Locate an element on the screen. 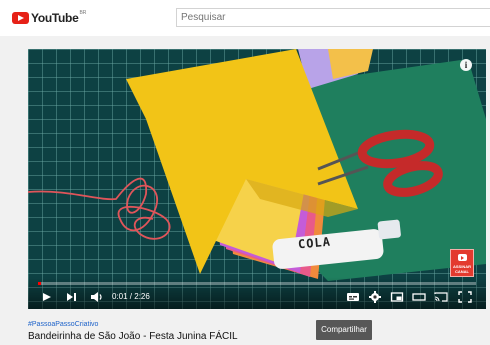  next-icon is located at coordinates (72, 297).